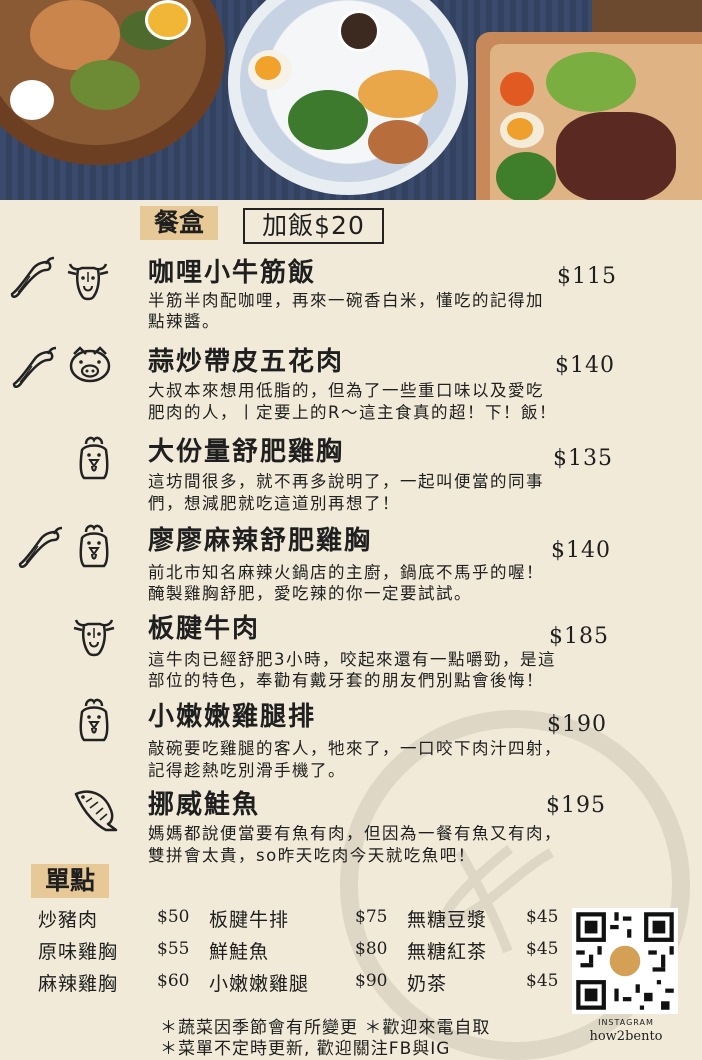 The width and height of the screenshot is (702, 1060). Describe the element at coordinates (232, 717) in the screenshot. I see `item-name-chicken-thigh: 小嫩嫩雞腿排` at that location.